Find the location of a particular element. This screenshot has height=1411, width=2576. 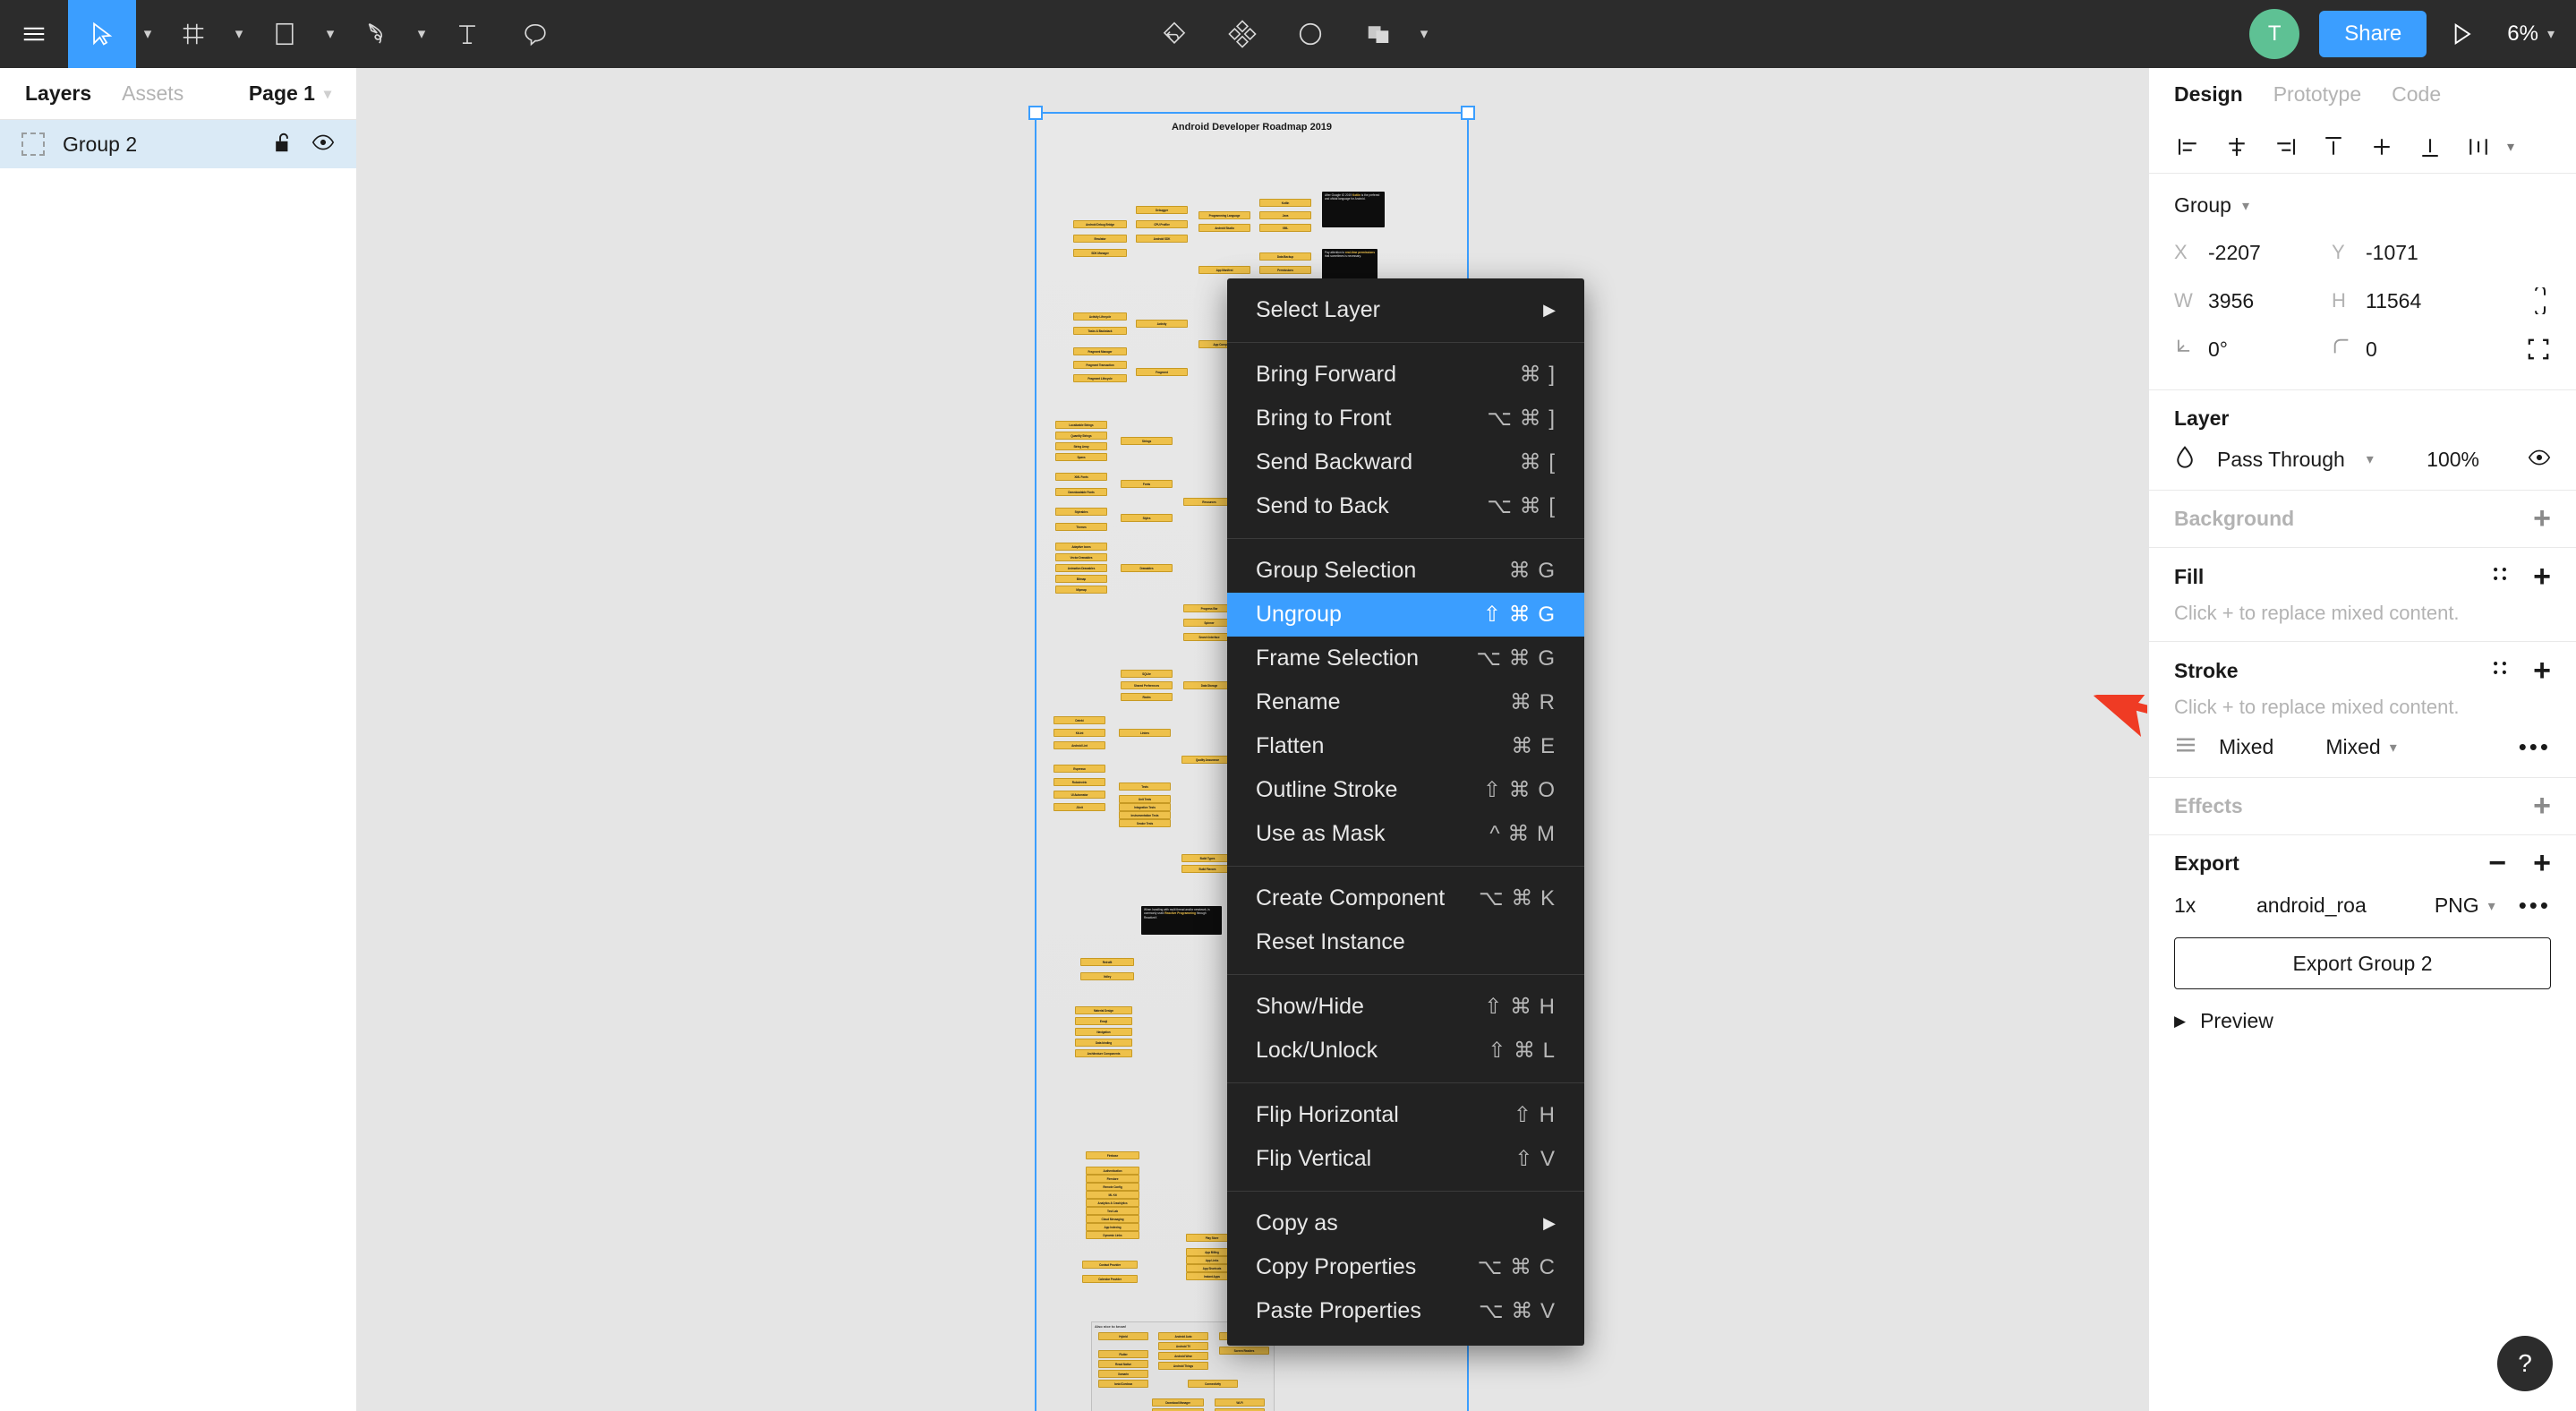

menu-item-bring-to-front: Bring to Front ⌥ ⌘ ] is located at coordinates (1405, 418).